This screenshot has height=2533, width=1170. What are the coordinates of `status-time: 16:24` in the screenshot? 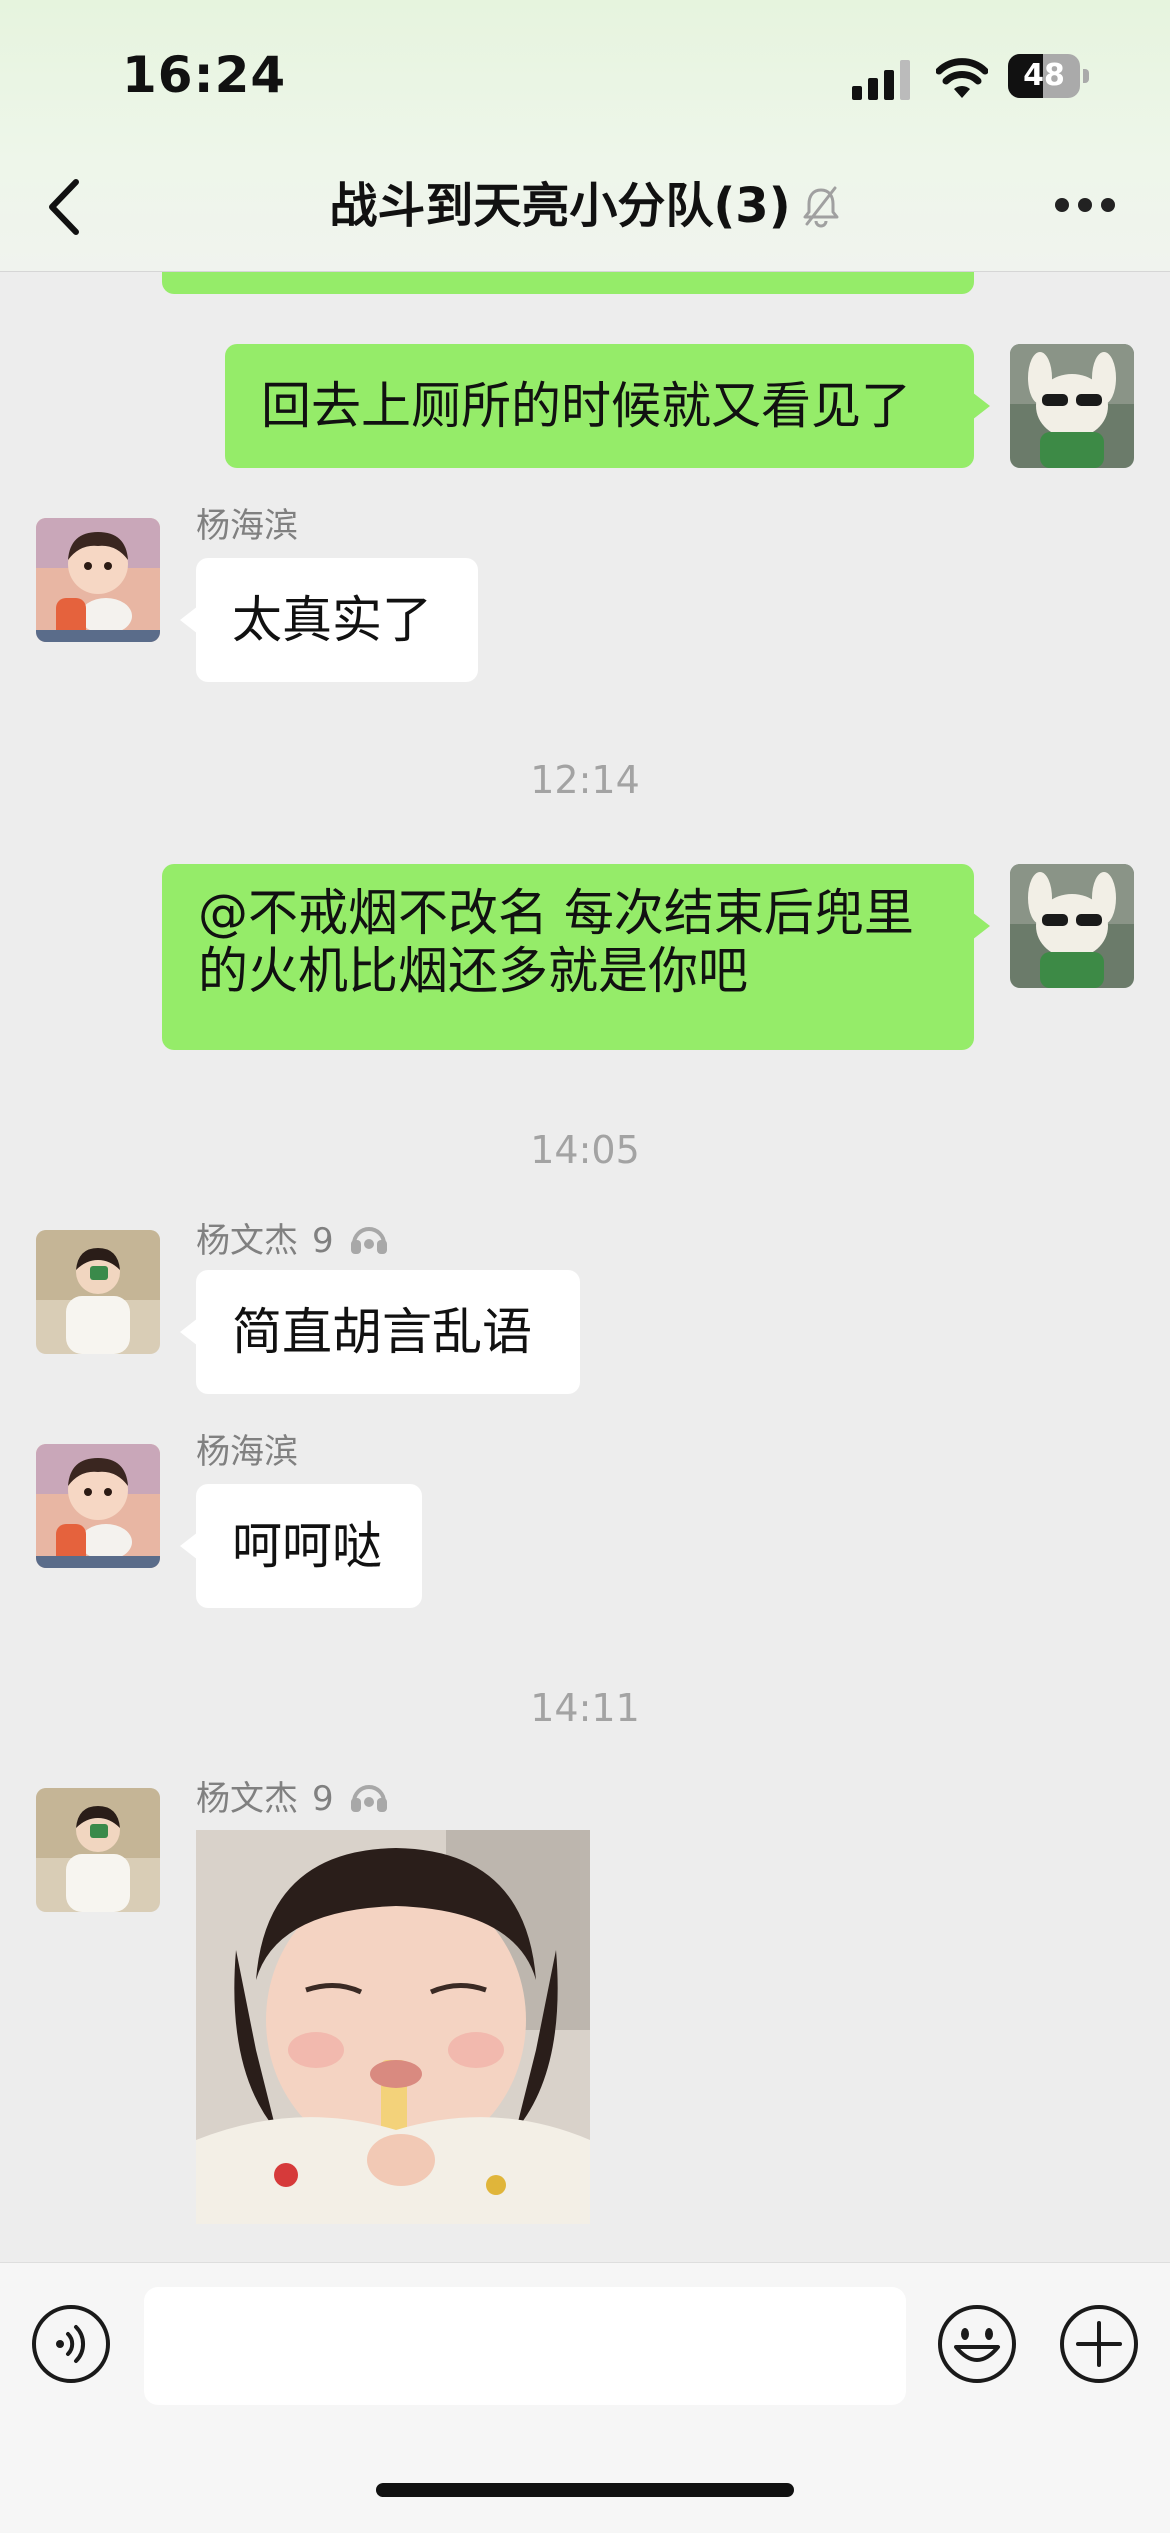 It's located at (204, 75).